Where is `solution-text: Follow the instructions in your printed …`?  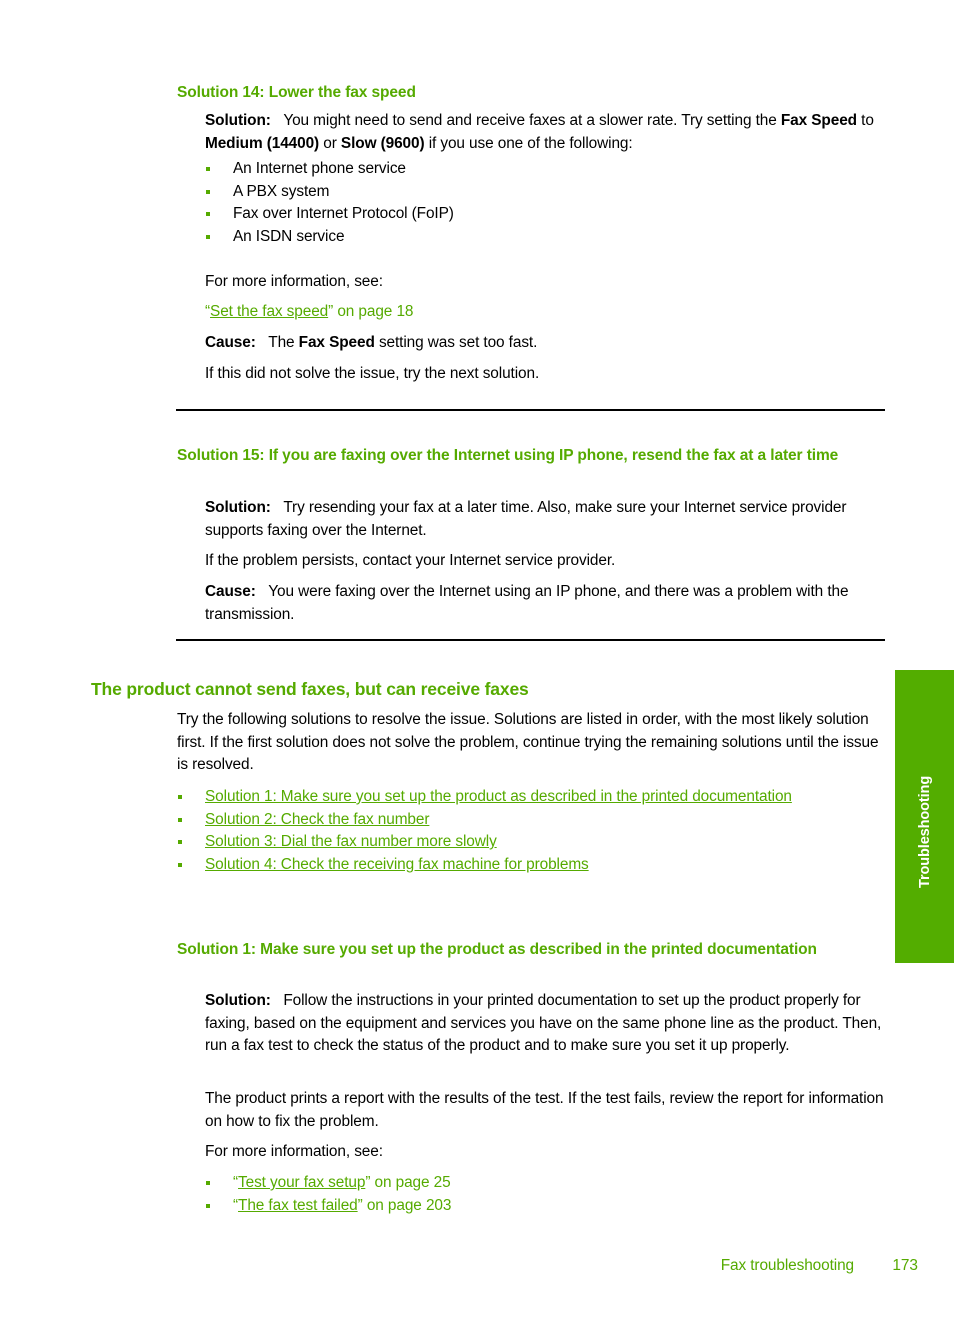
solution-text: Follow the instructions in your printed … is located at coordinates (543, 1023).